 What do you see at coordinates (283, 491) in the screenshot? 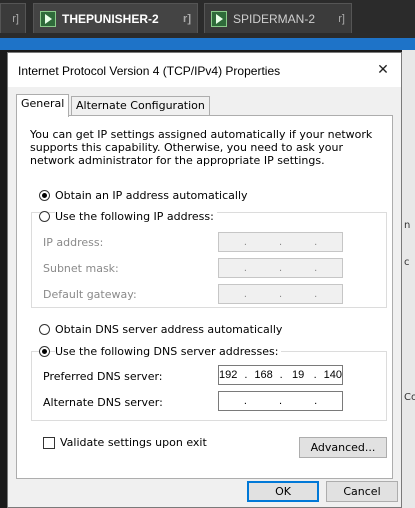
I see `ok-button: OK` at bounding box center [283, 491].